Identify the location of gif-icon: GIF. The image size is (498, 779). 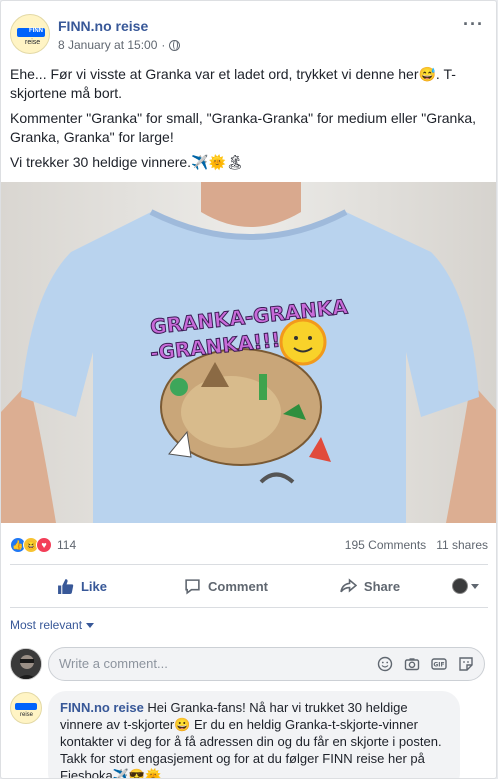
(439, 664).